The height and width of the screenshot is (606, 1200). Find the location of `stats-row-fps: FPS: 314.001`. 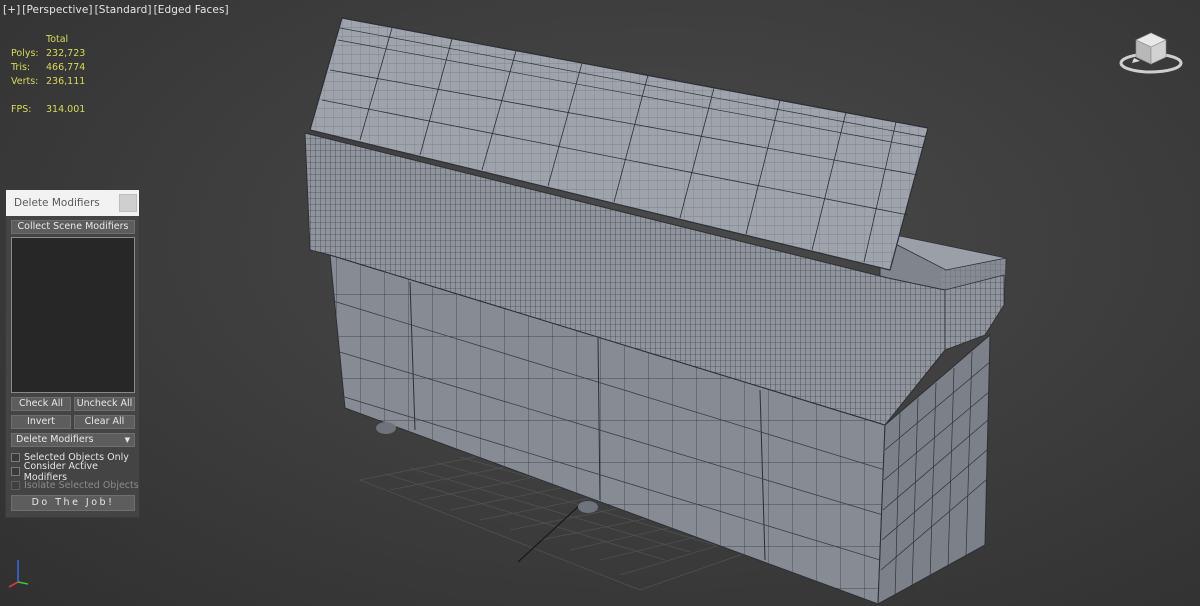

stats-row-fps: FPS: 314.001 is located at coordinates (48, 109).